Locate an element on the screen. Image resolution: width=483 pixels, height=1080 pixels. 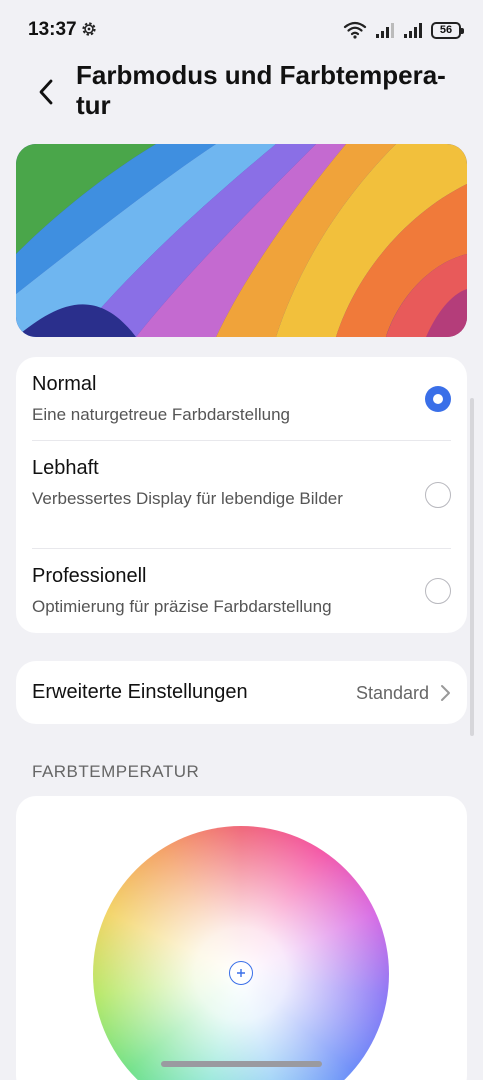
wheel-marker-handle is located at coordinates (241, 973).